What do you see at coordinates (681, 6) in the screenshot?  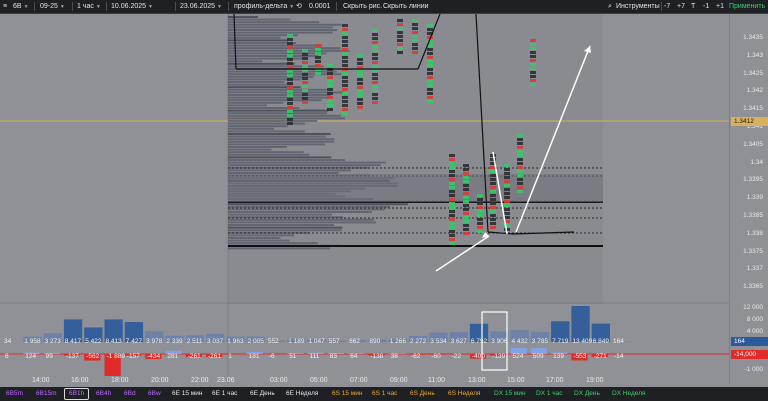 I see `shift-plus7-button: +7` at bounding box center [681, 6].